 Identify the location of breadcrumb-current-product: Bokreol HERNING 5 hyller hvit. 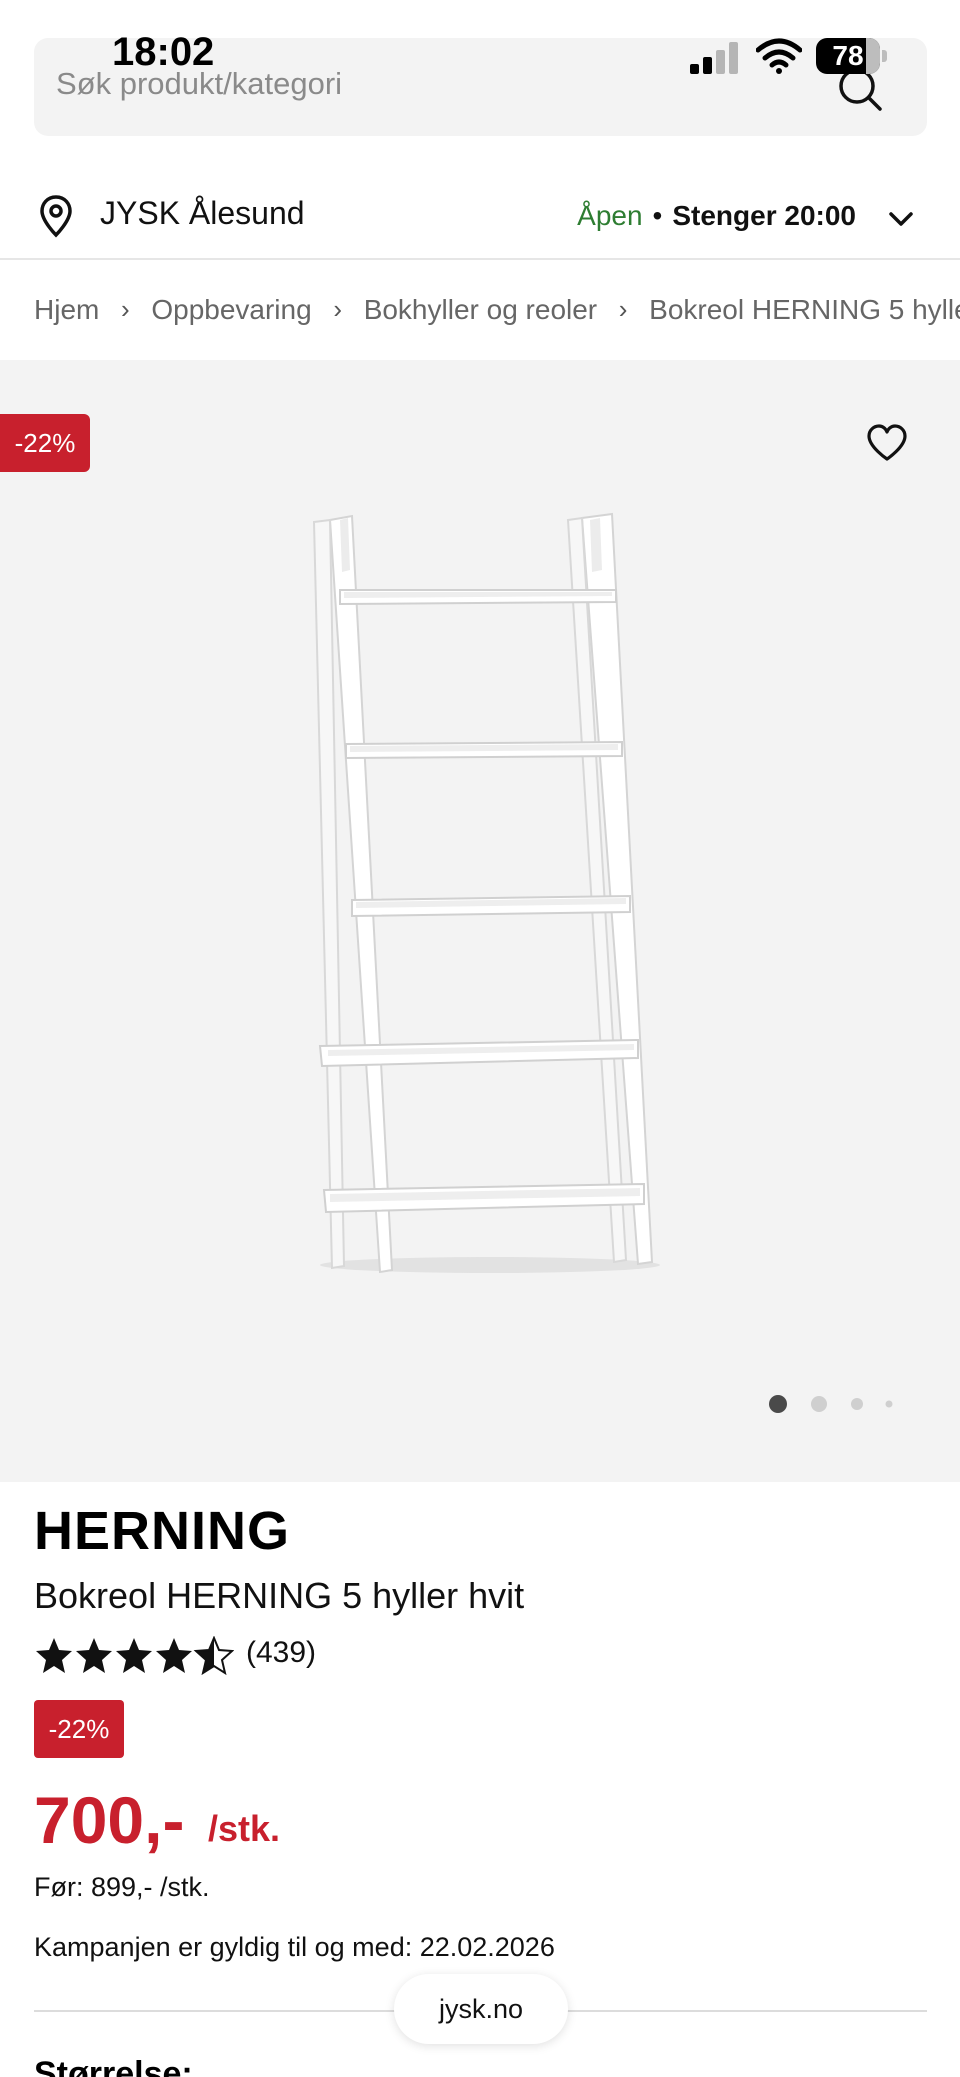
(804, 309).